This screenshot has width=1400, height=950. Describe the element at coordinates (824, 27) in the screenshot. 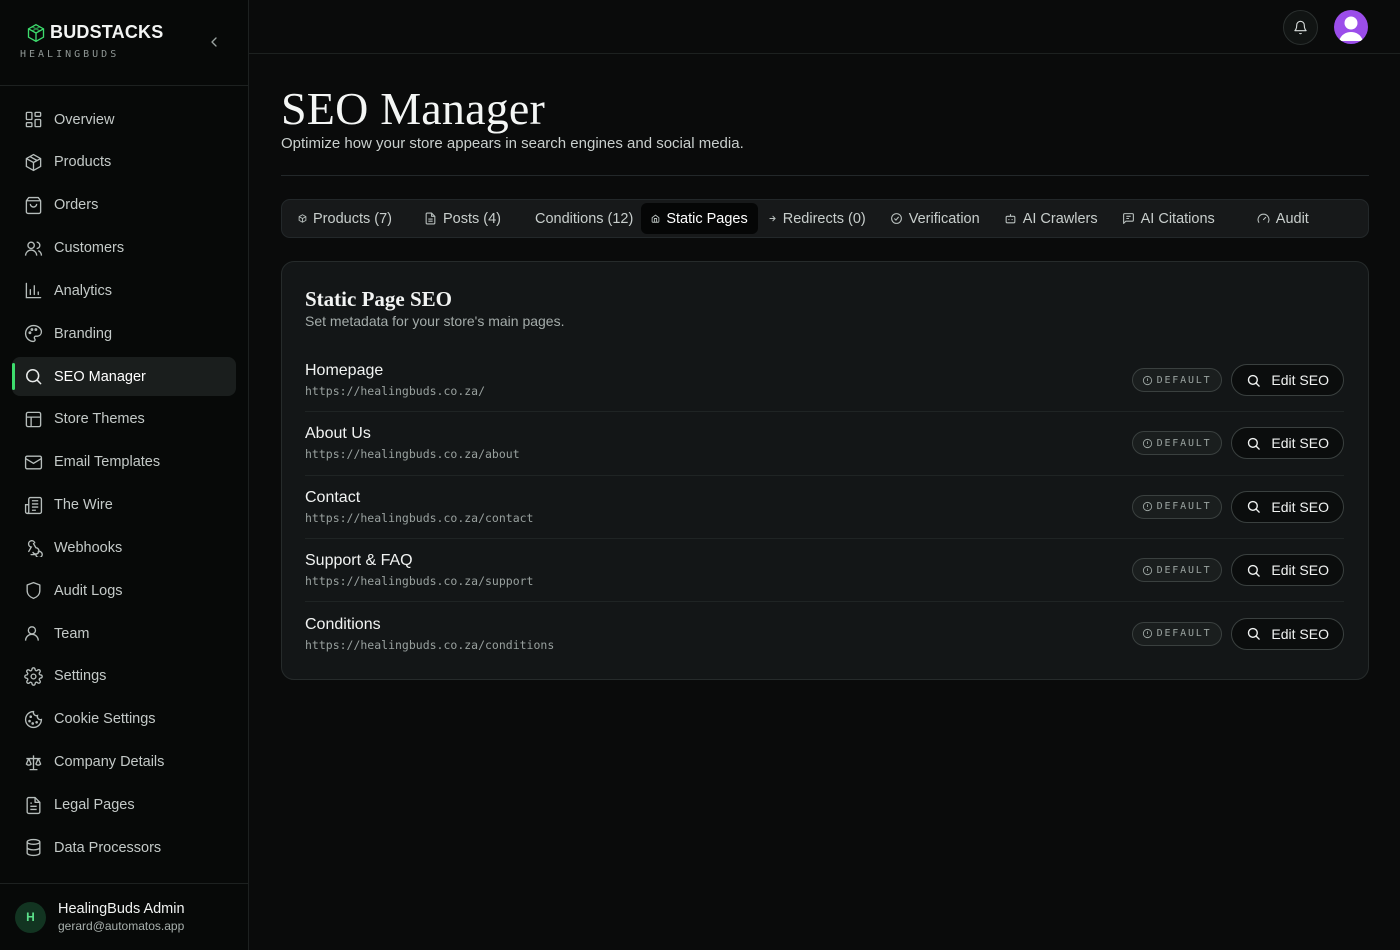

I see `topbar` at that location.